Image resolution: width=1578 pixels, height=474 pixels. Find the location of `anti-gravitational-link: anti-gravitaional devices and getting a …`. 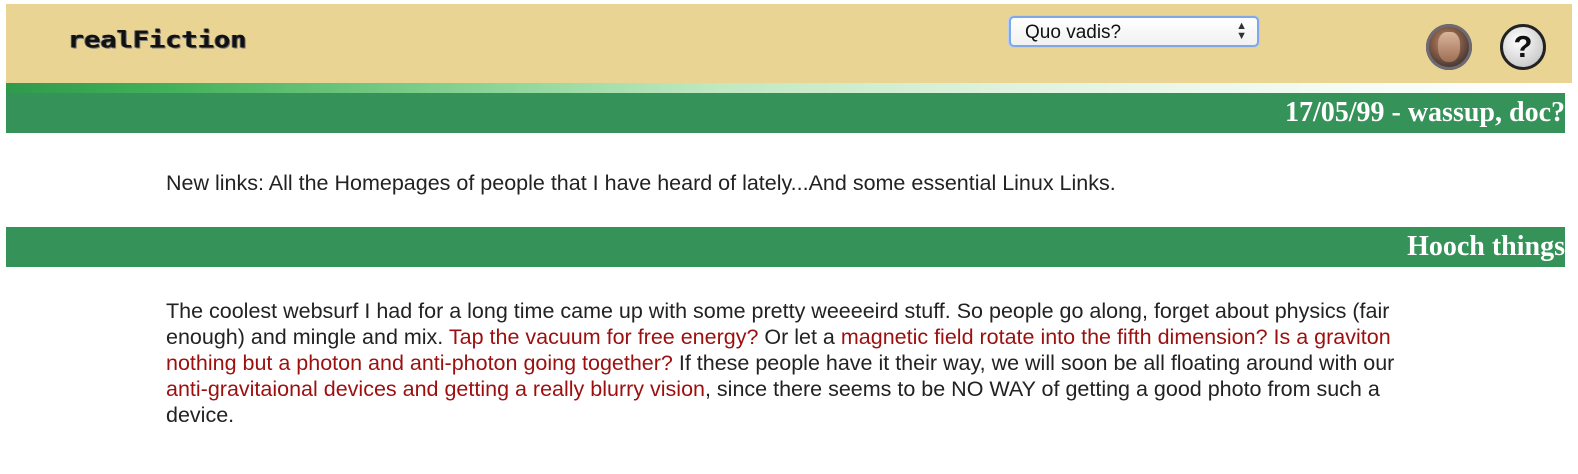

anti-gravitational-link: anti-gravitaional devices and getting a … is located at coordinates (435, 389).